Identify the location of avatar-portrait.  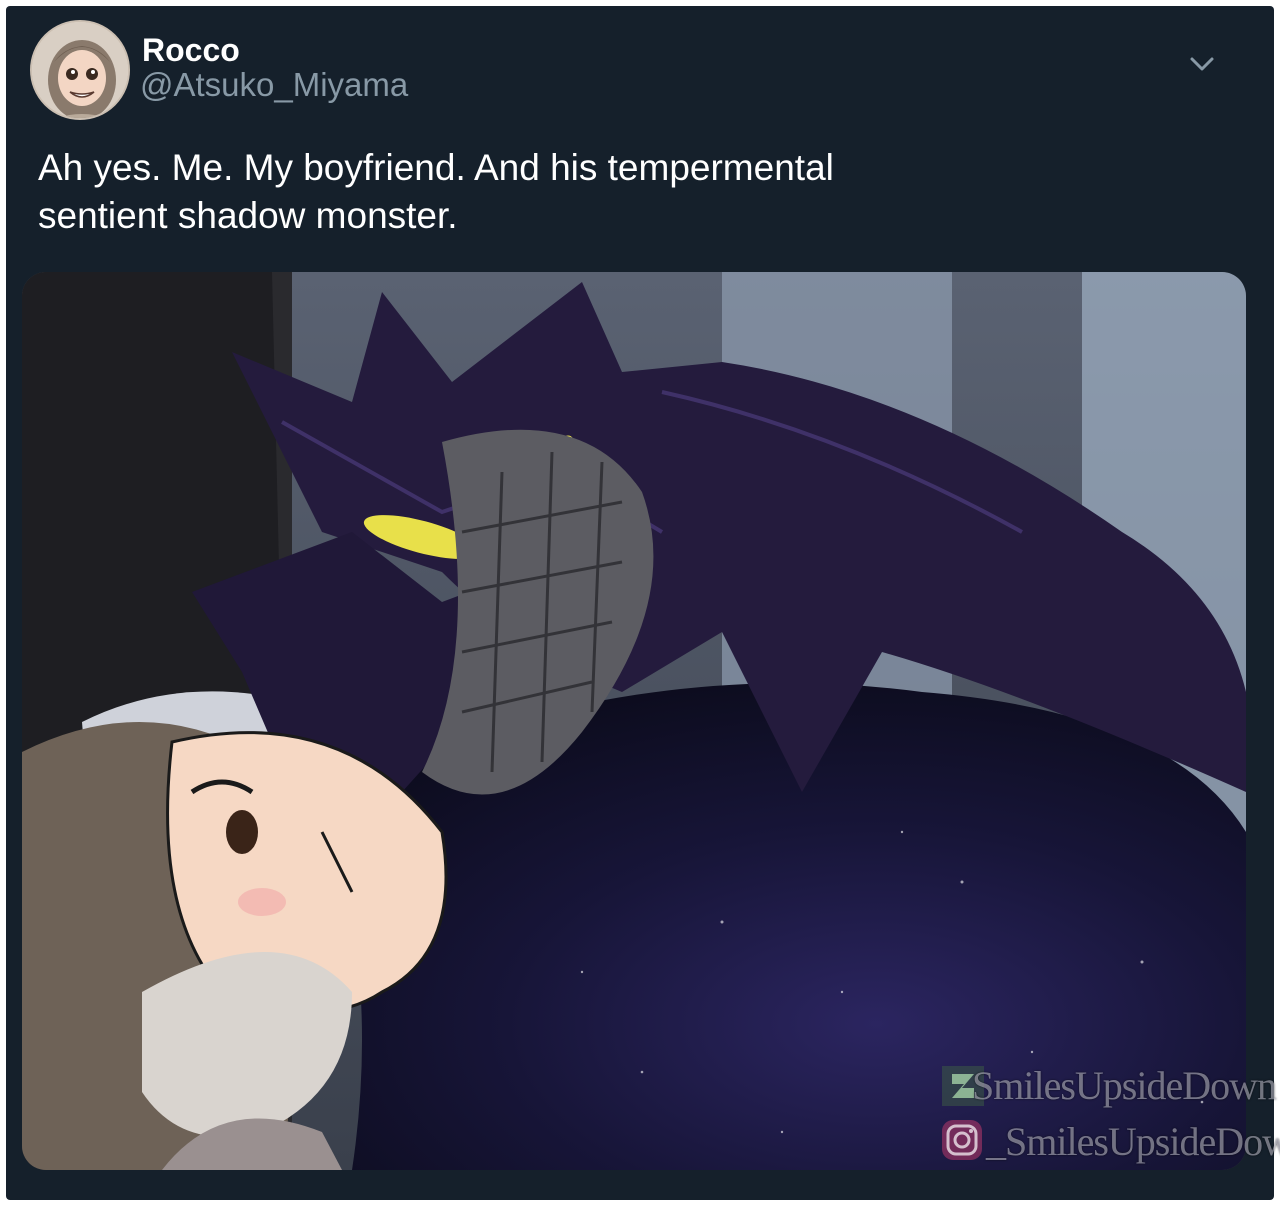
(80, 70).